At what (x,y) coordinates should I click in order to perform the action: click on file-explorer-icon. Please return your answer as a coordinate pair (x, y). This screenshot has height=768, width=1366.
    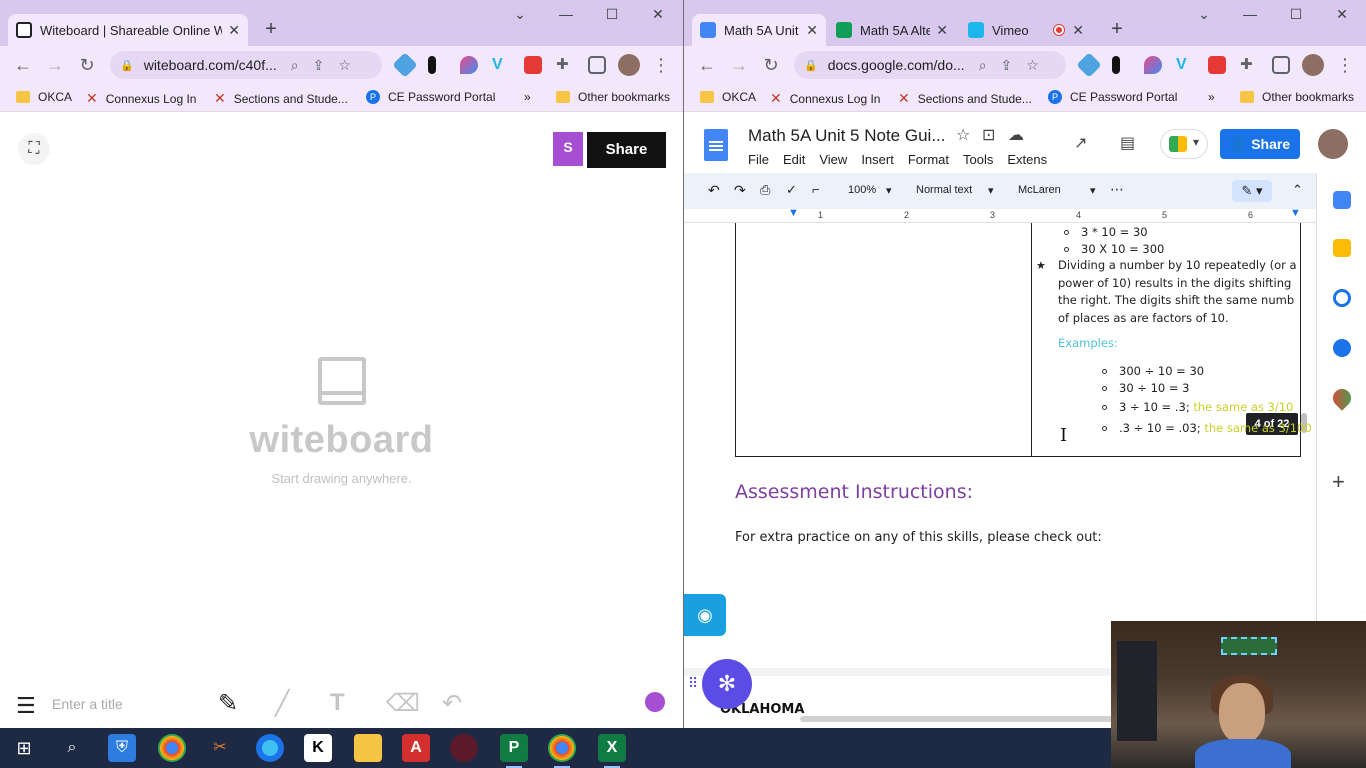
    Looking at the image, I should click on (368, 748).